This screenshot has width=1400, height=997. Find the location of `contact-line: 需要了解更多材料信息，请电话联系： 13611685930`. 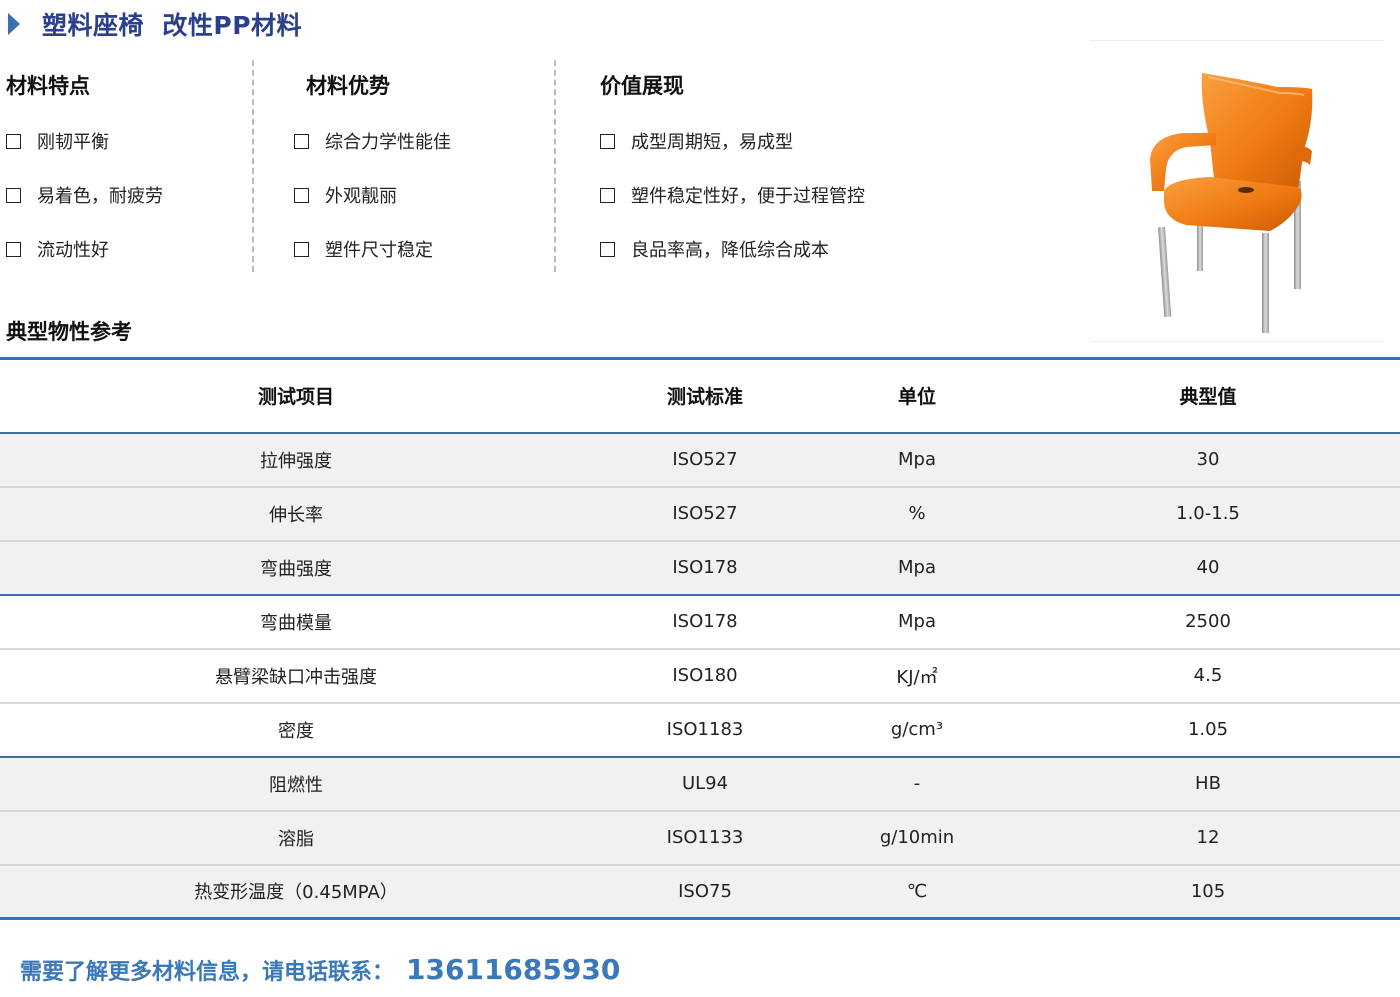

contact-line: 需要了解更多材料信息，请电话联系： 13611685930 is located at coordinates (320, 969).